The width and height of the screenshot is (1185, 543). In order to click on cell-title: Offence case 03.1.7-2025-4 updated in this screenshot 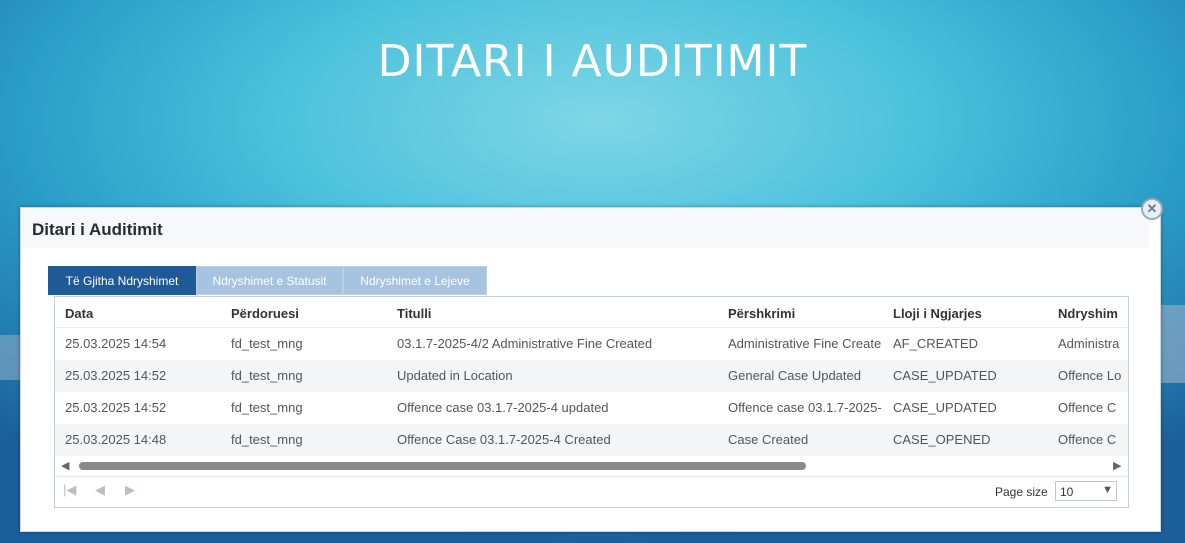, I will do `click(503, 407)`.